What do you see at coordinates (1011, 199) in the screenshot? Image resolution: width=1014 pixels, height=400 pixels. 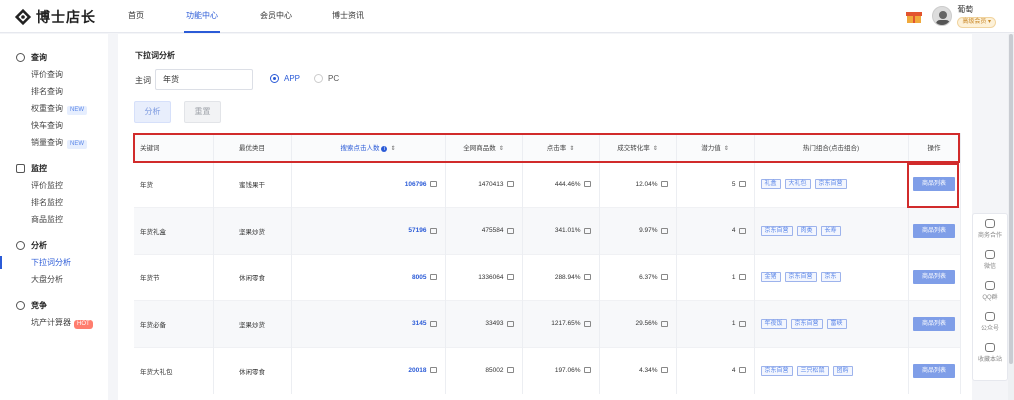 I see `scrollbar-thumb` at bounding box center [1011, 199].